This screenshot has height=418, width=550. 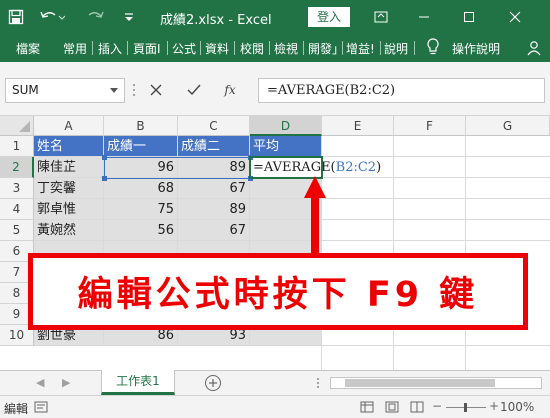 What do you see at coordinates (417, 408) in the screenshot?
I see `page-break-view-icon` at bounding box center [417, 408].